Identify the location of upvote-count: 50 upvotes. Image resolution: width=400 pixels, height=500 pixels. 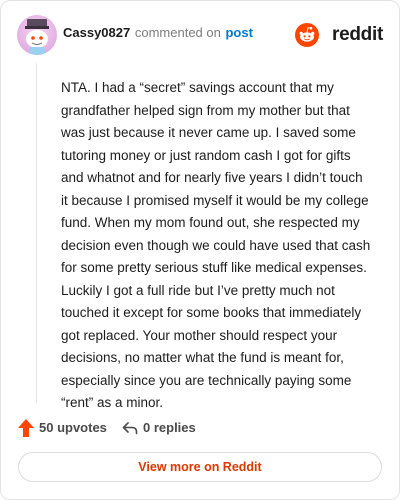
(73, 427).